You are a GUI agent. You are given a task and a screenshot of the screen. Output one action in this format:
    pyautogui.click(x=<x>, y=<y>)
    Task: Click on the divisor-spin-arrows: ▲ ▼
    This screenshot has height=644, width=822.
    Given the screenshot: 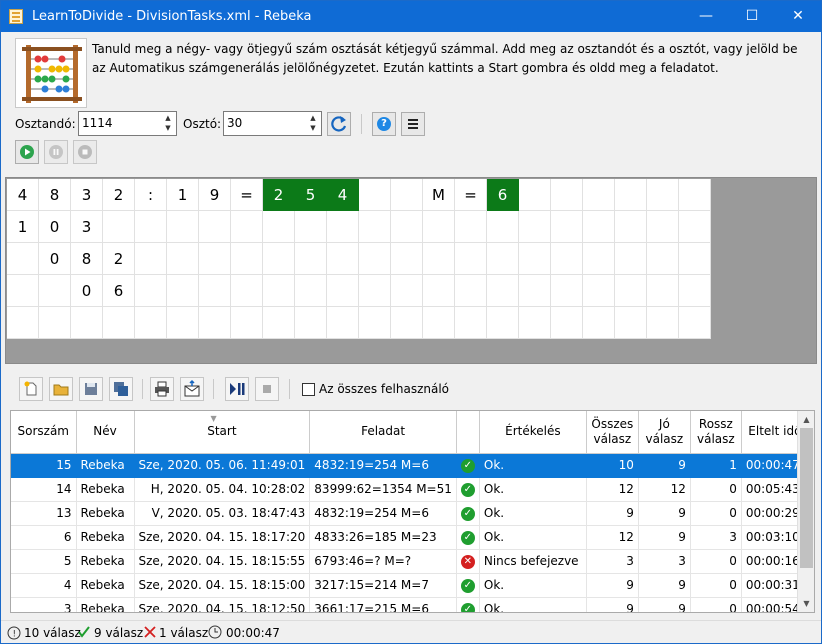 What is the action you would take?
    pyautogui.click(x=313, y=123)
    